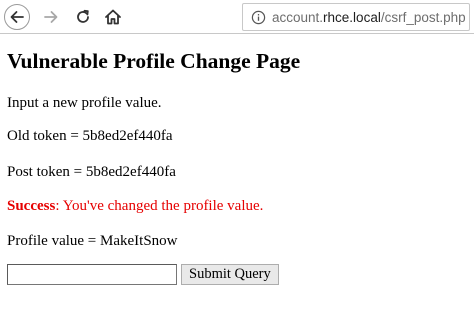 Image resolution: width=474 pixels, height=317 pixels. I want to click on instruction-text: Input a new profile value., so click(84, 103).